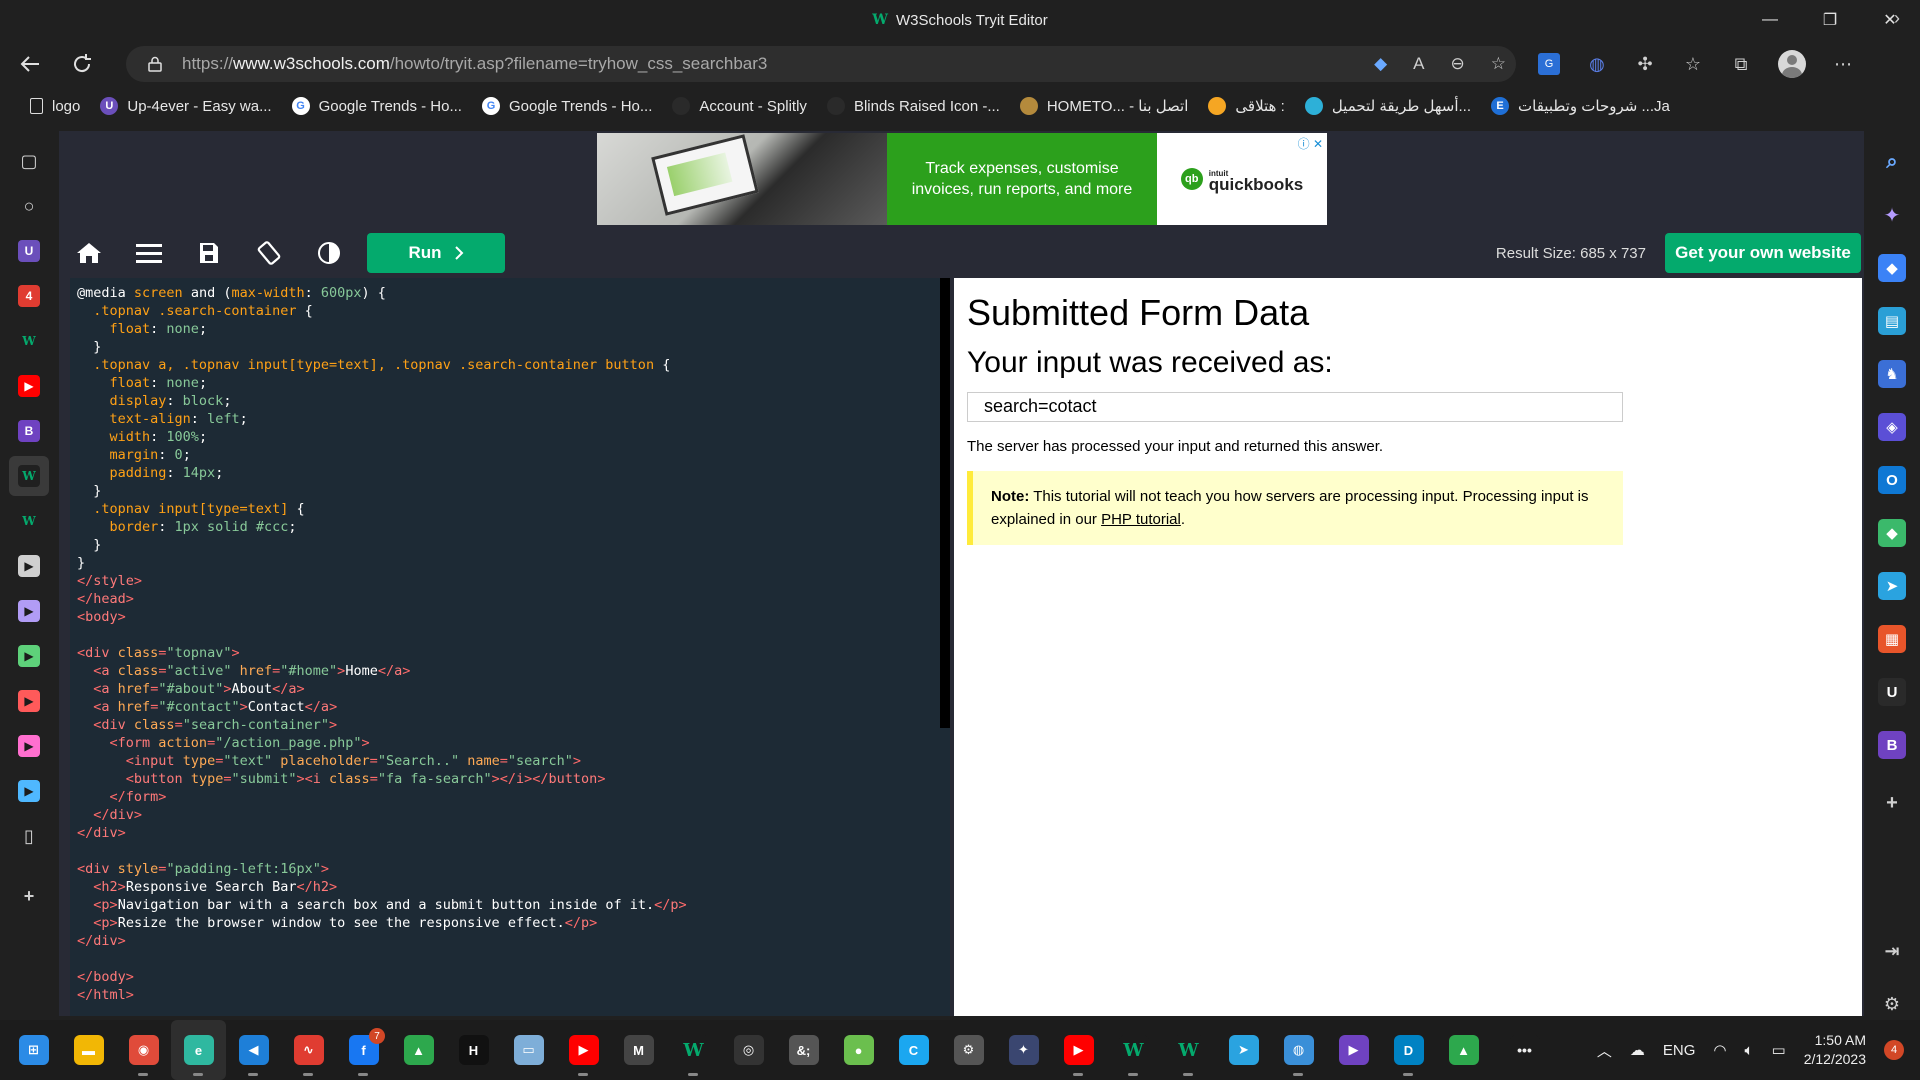 The height and width of the screenshot is (1080, 1920). What do you see at coordinates (1719, 1050) in the screenshot?
I see `wifi-icon: ◠` at bounding box center [1719, 1050].